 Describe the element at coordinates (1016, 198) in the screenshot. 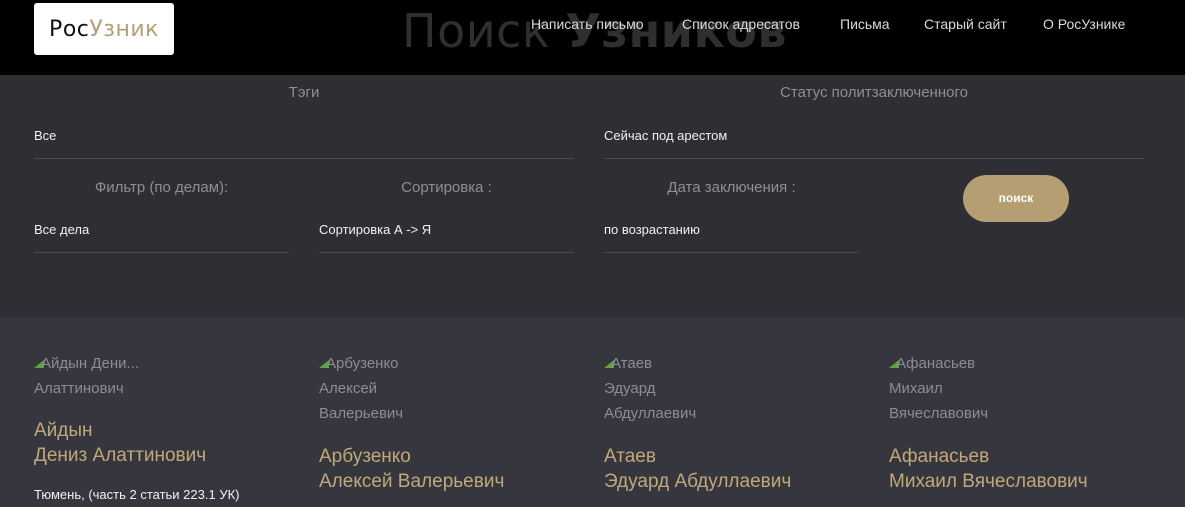

I see `search-button: поиск` at that location.